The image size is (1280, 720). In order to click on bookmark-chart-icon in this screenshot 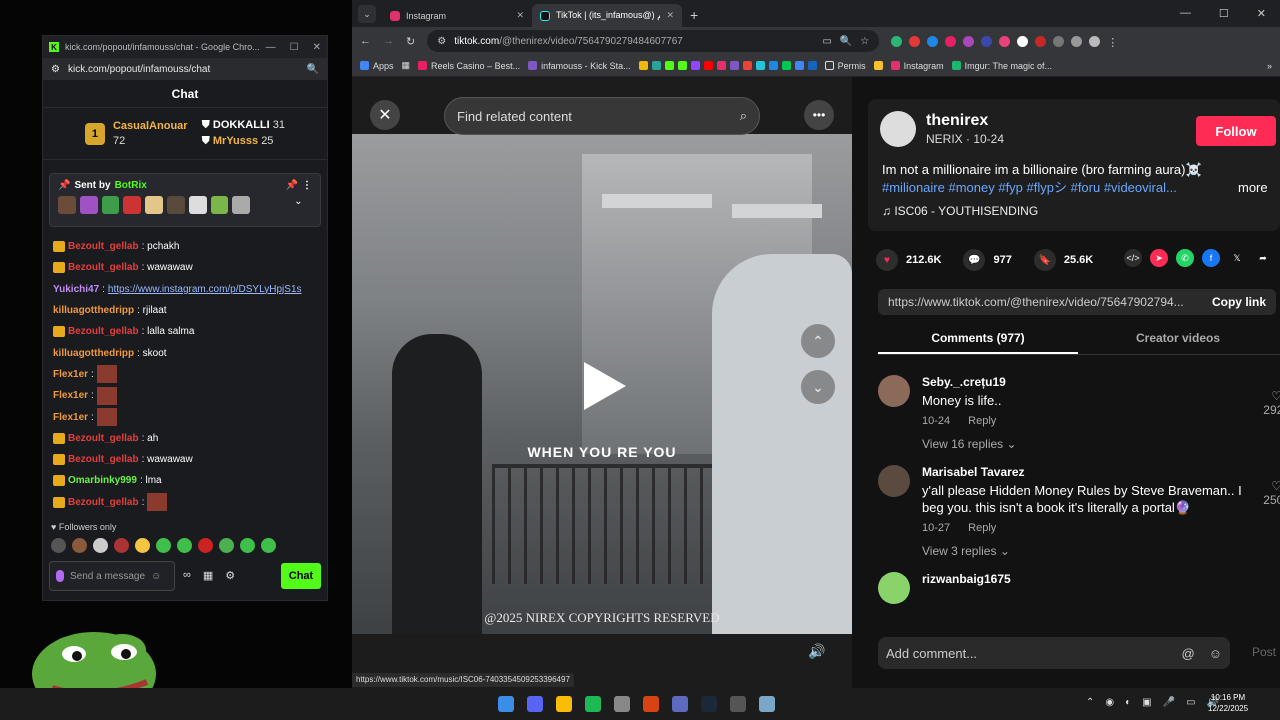, I will do `click(878, 65)`.